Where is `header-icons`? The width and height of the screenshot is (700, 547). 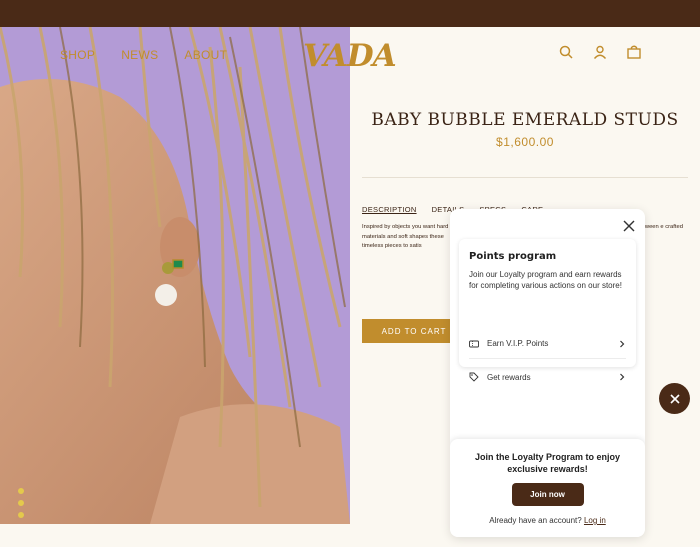
header-icons is located at coordinates (600, 52).